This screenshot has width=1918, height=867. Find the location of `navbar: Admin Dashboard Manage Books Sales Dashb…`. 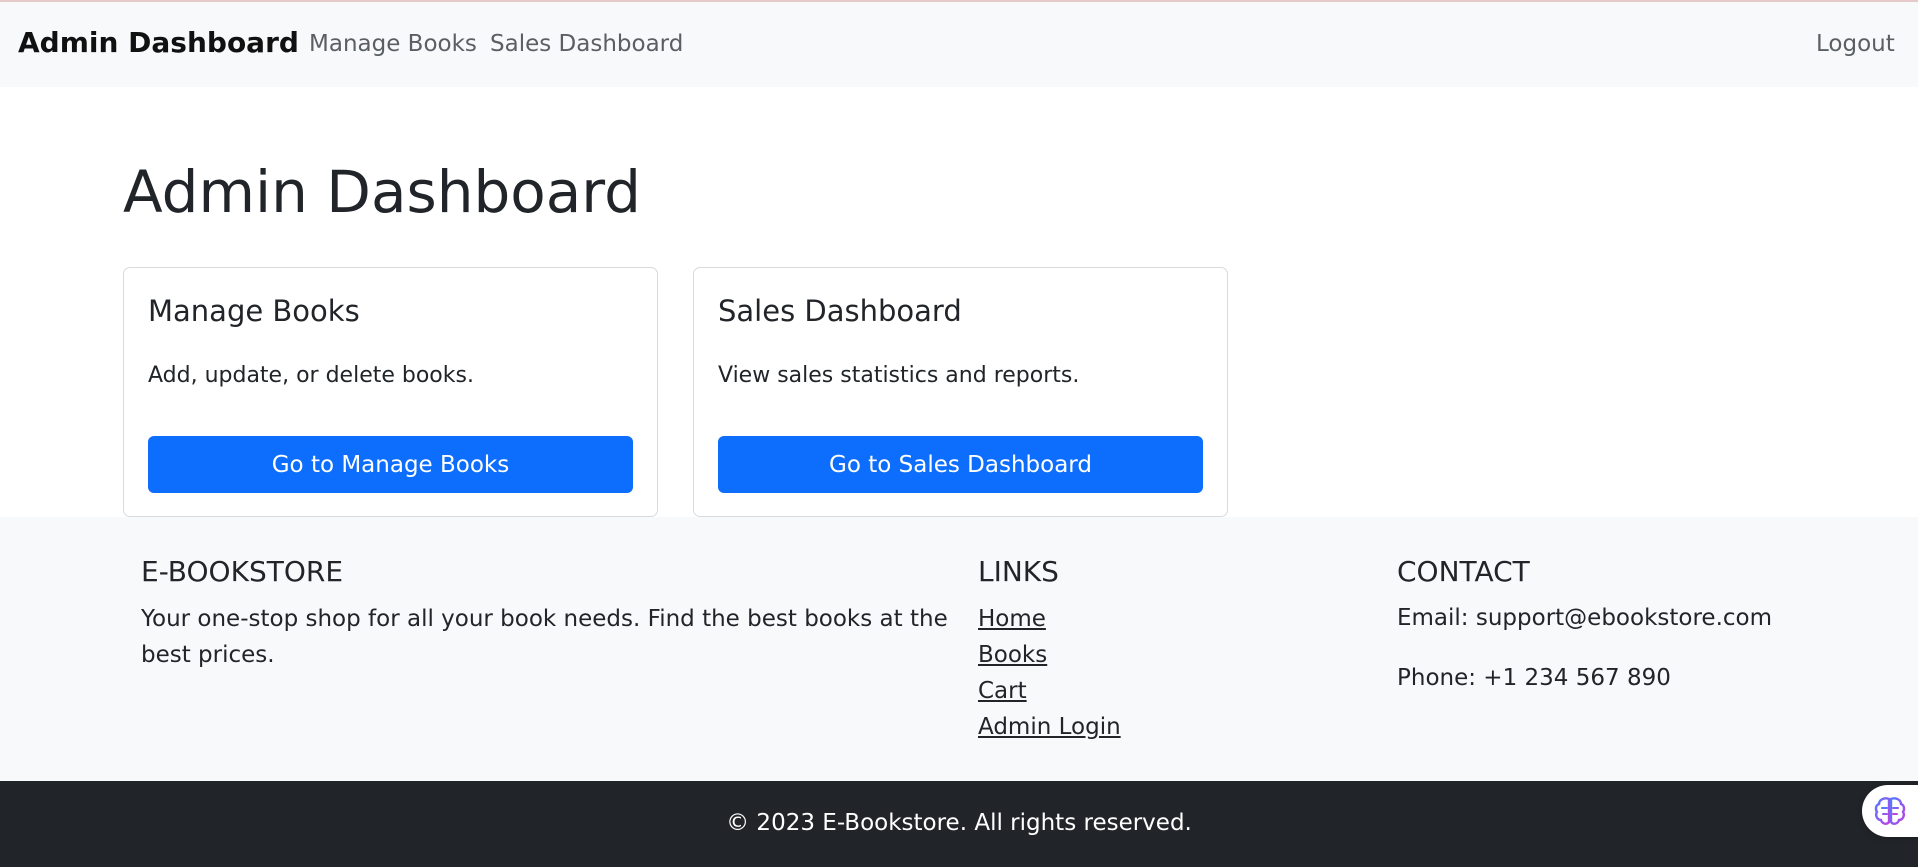

navbar: Admin Dashboard Manage Books Sales Dashb… is located at coordinates (959, 44).